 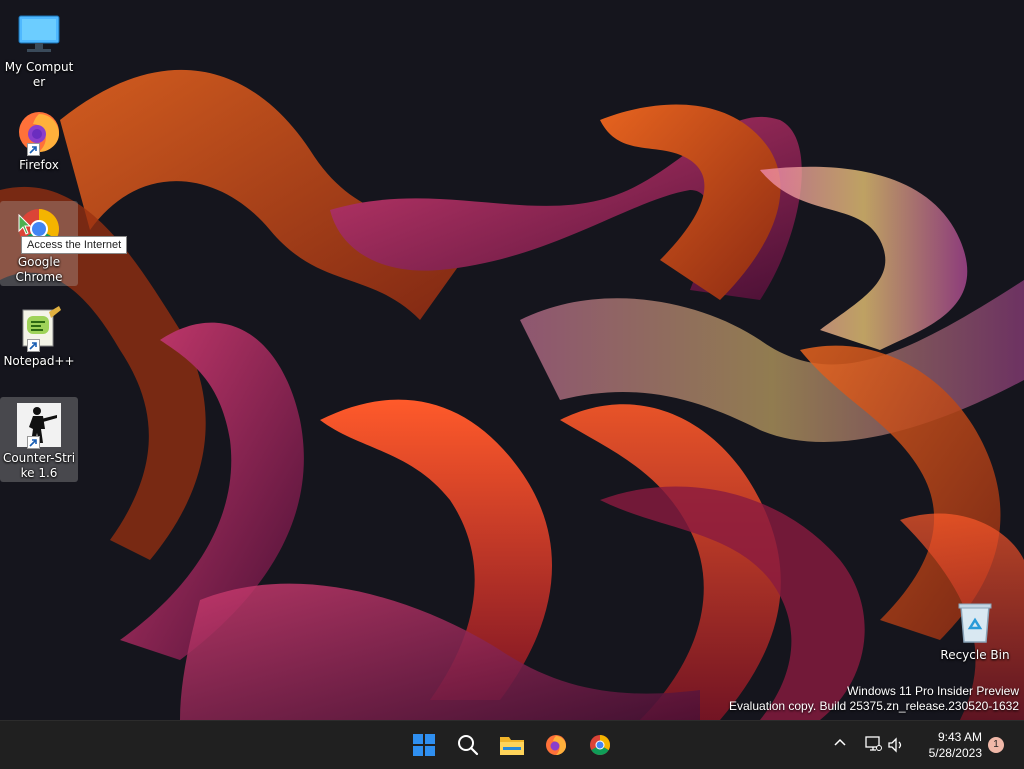 I want to click on firefox-taskbar-button, so click(x=556, y=745).